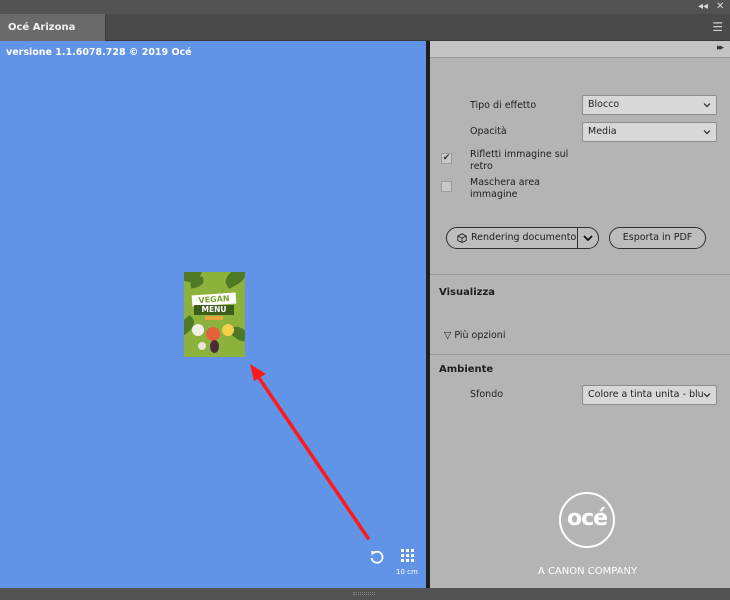 The image size is (730, 600). What do you see at coordinates (649, 132) in the screenshot?
I see `opacity-select: Media` at bounding box center [649, 132].